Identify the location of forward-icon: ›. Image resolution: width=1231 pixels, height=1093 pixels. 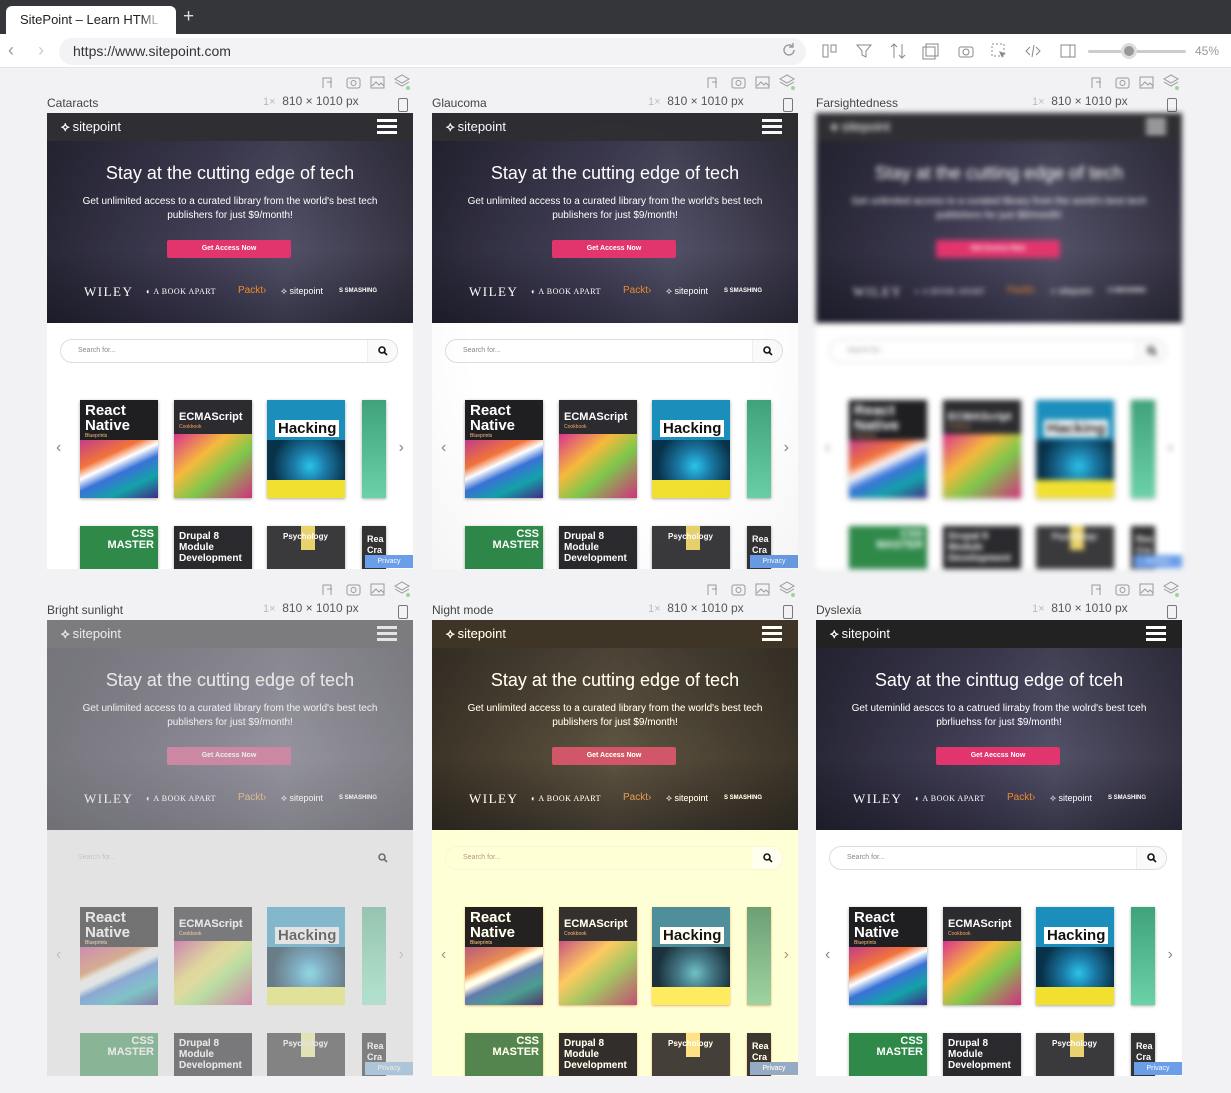
(41, 50).